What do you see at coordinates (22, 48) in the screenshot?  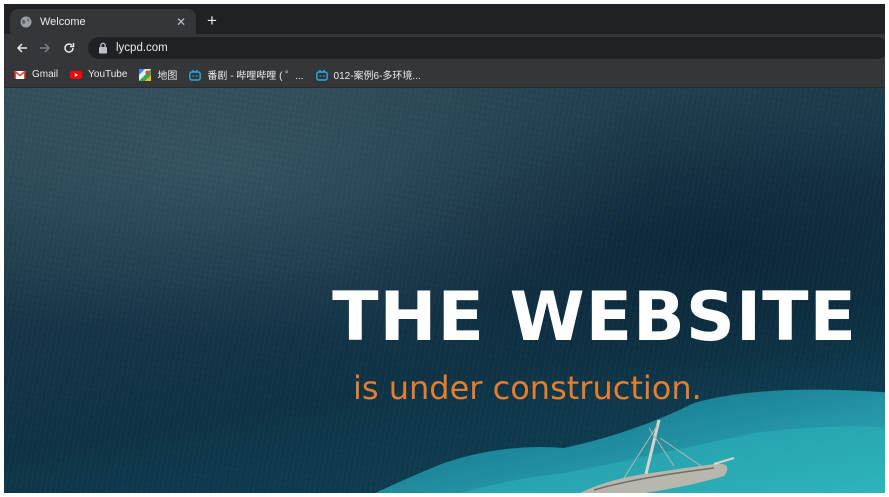 I see `back-arrow-icon` at bounding box center [22, 48].